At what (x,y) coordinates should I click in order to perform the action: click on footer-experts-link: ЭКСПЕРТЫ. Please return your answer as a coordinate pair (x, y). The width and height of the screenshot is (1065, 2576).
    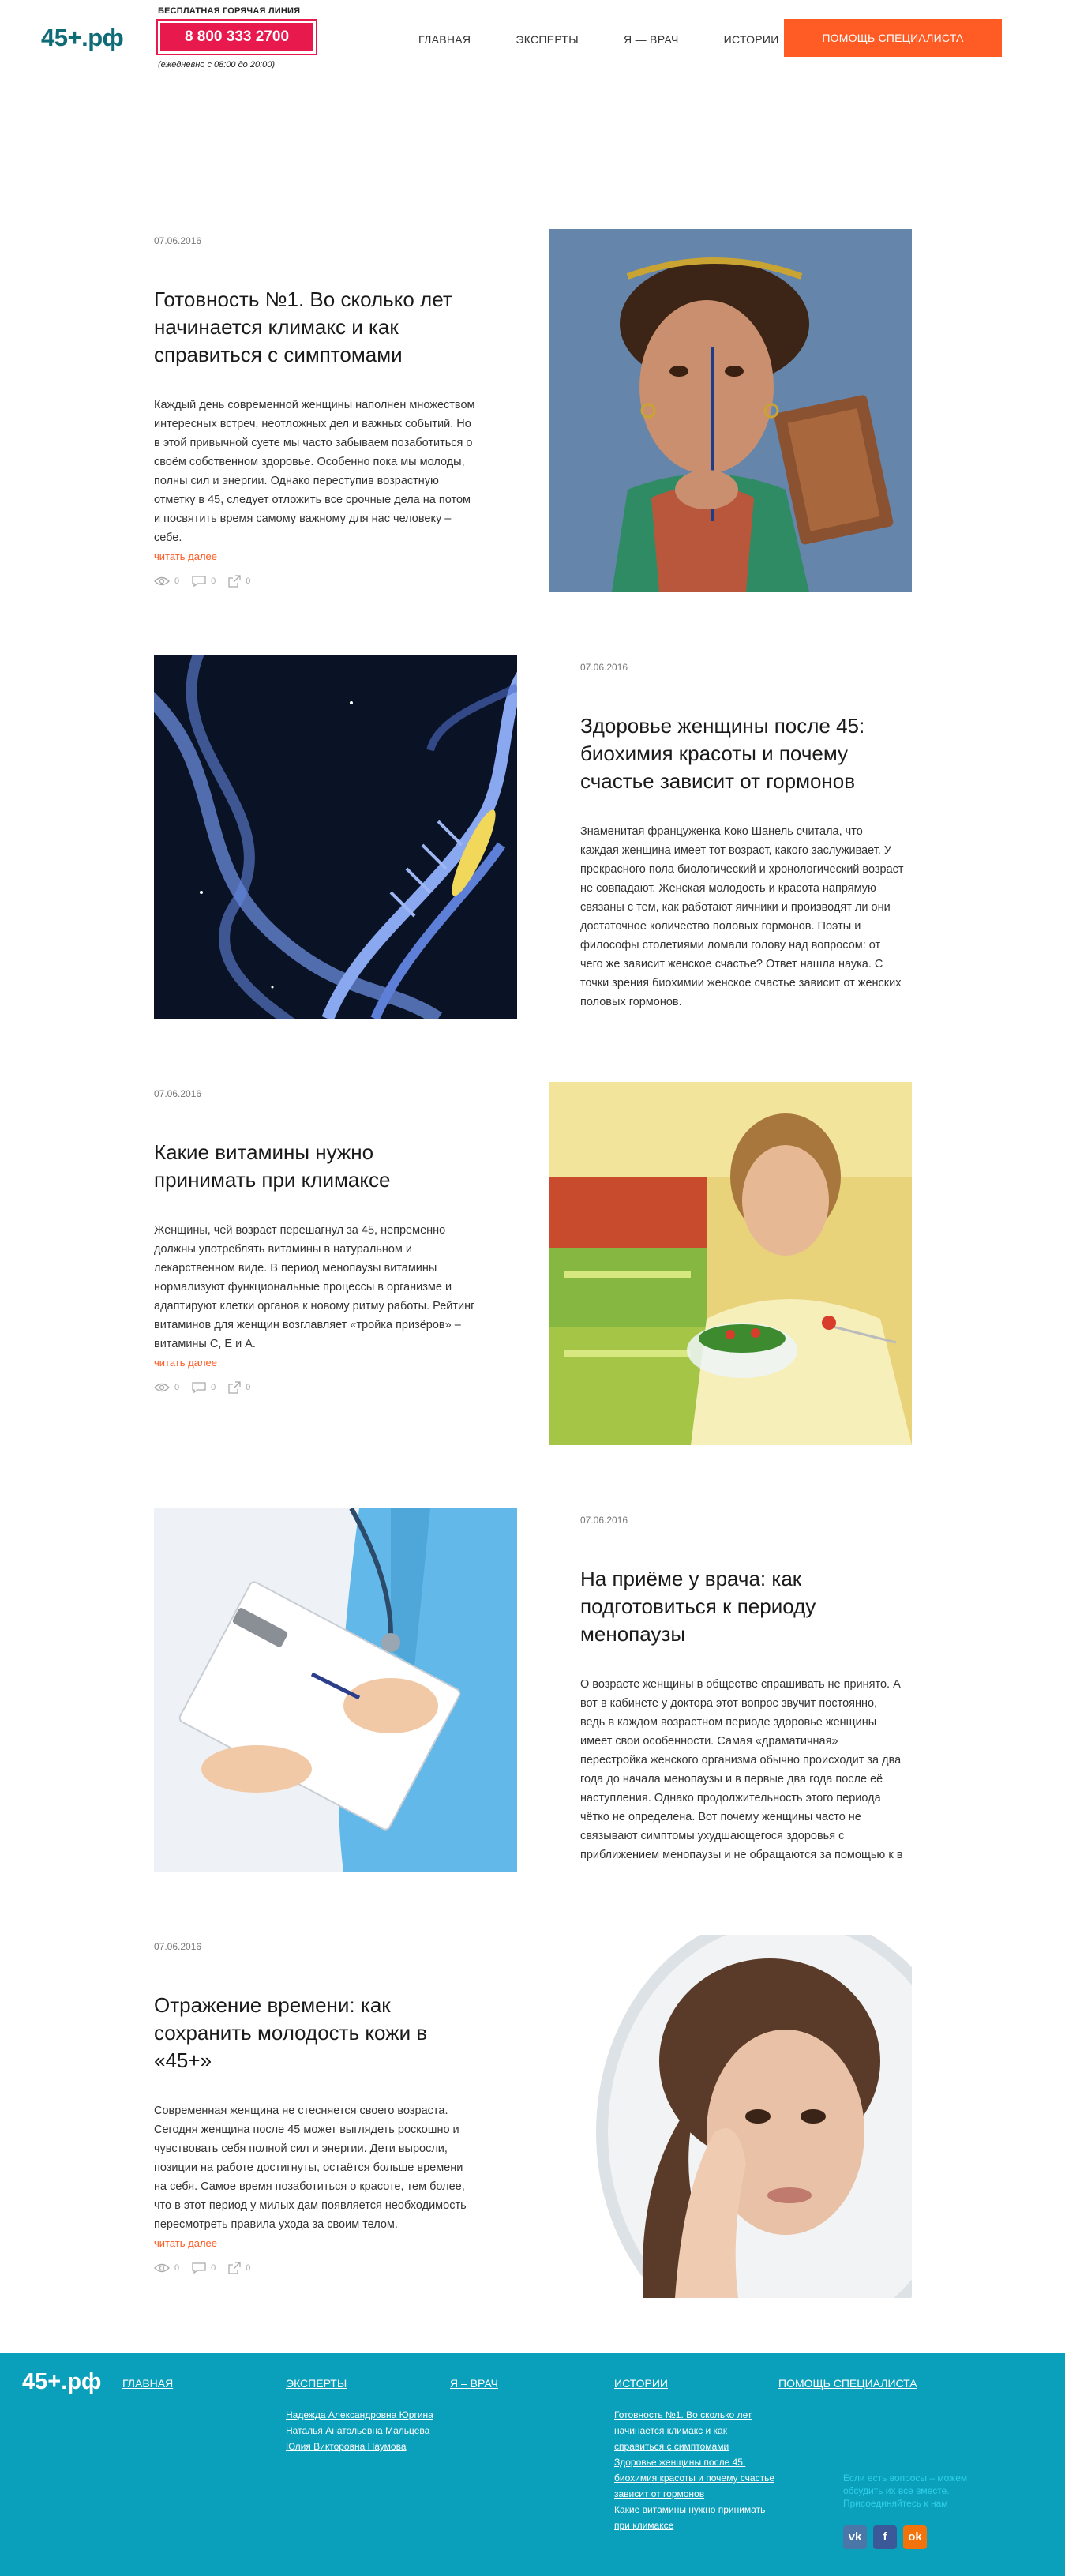
    Looking at the image, I should click on (359, 2383).